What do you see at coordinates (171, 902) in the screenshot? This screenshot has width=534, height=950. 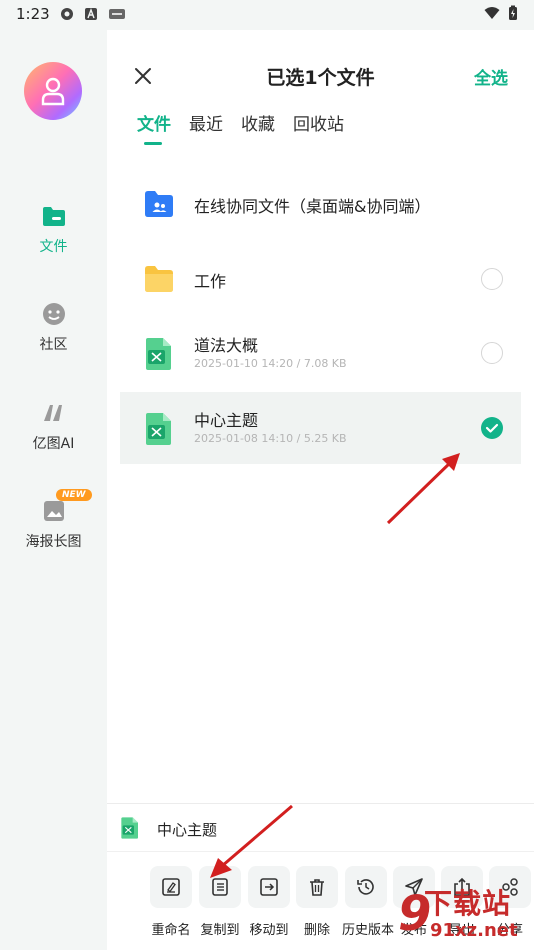 I see `rename-button: 重命名` at bounding box center [171, 902].